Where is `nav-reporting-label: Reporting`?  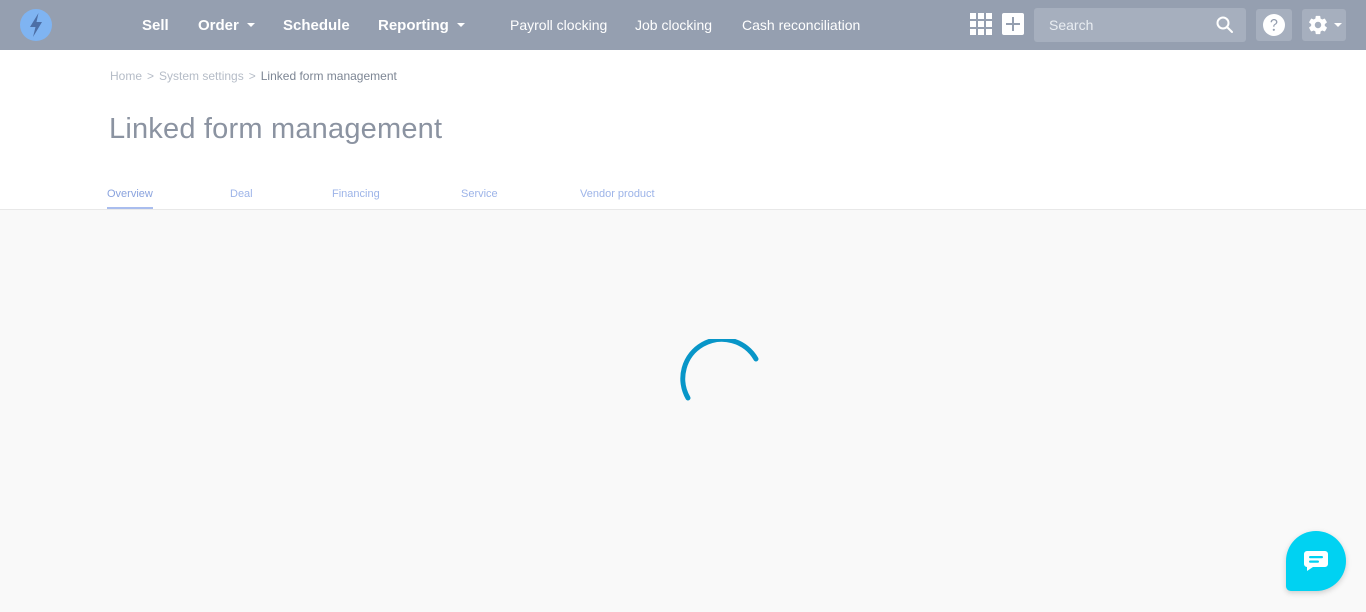 nav-reporting-label: Reporting is located at coordinates (413, 25).